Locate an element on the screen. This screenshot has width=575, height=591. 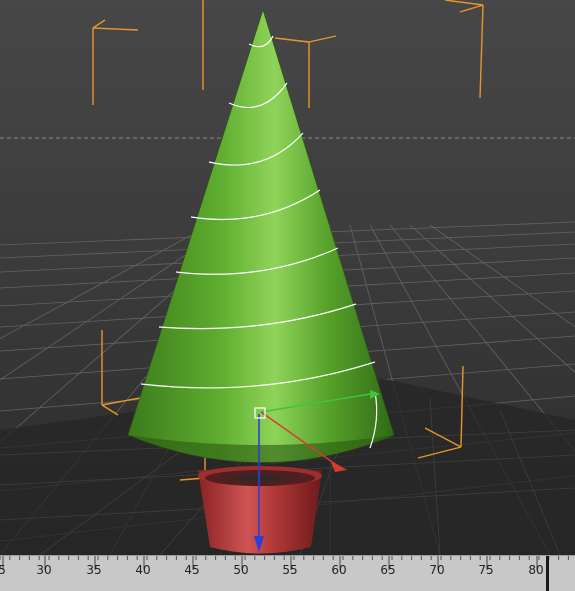
time-slider: 5 30 35 40 45 50 55 60 65 70 75 80 is located at coordinates (287, 573).